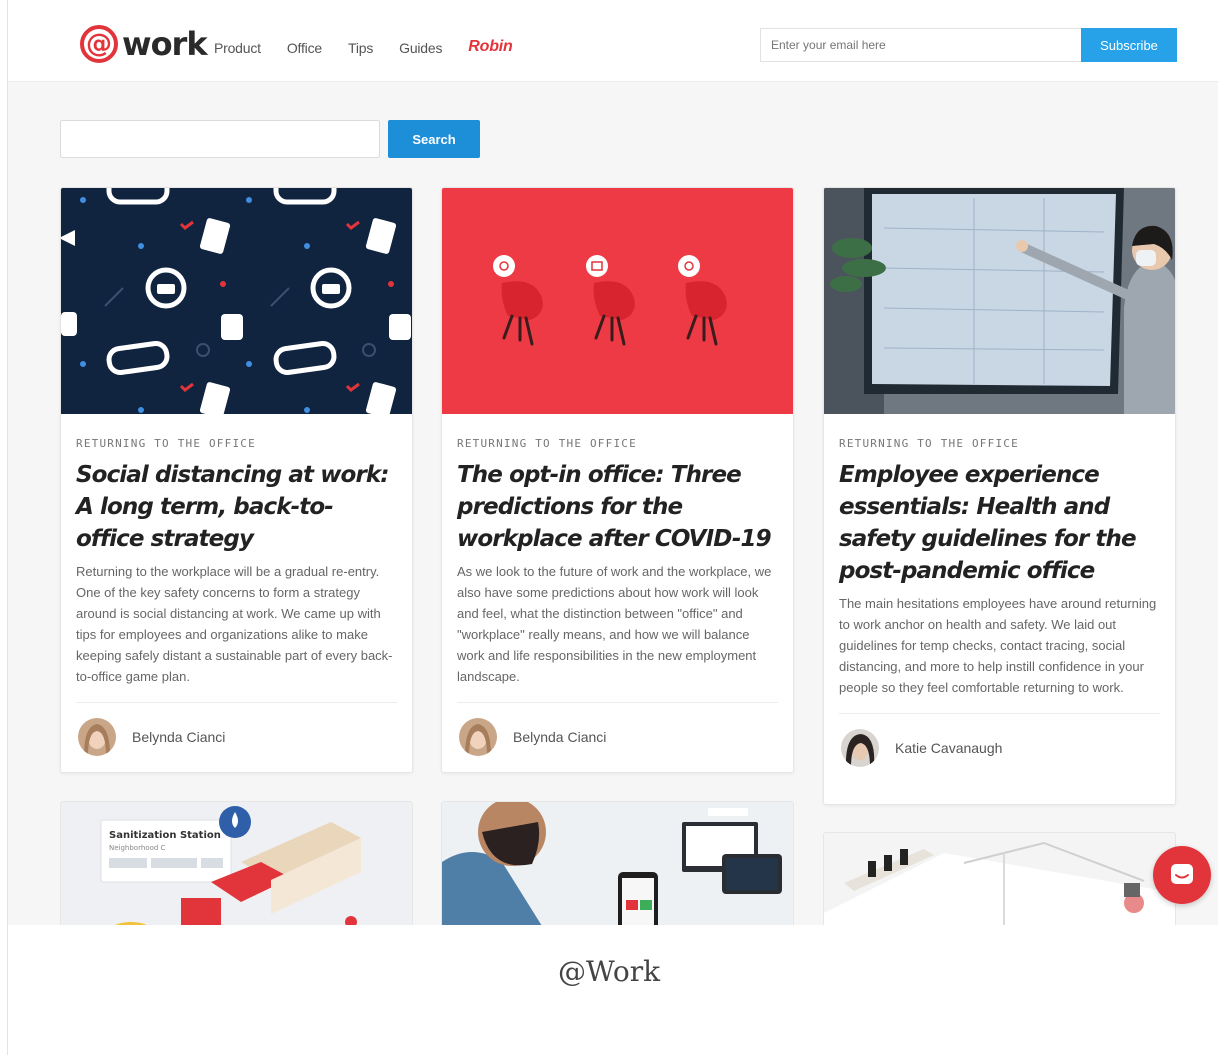  I want to click on search-button: Search, so click(434, 139).